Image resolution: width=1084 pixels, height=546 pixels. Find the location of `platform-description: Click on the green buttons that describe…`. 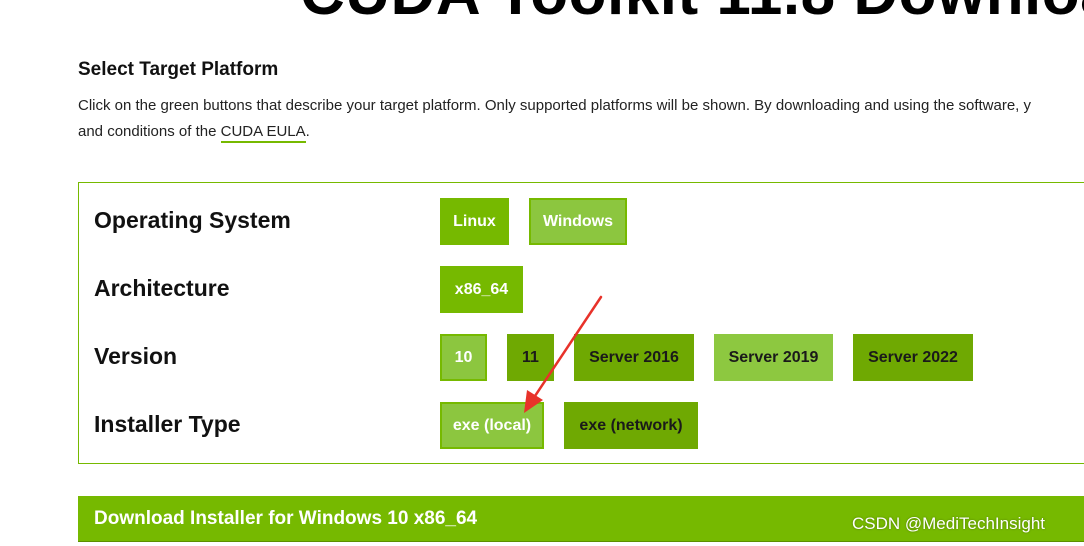

platform-description: Click on the green buttons that describe… is located at coordinates (554, 119).